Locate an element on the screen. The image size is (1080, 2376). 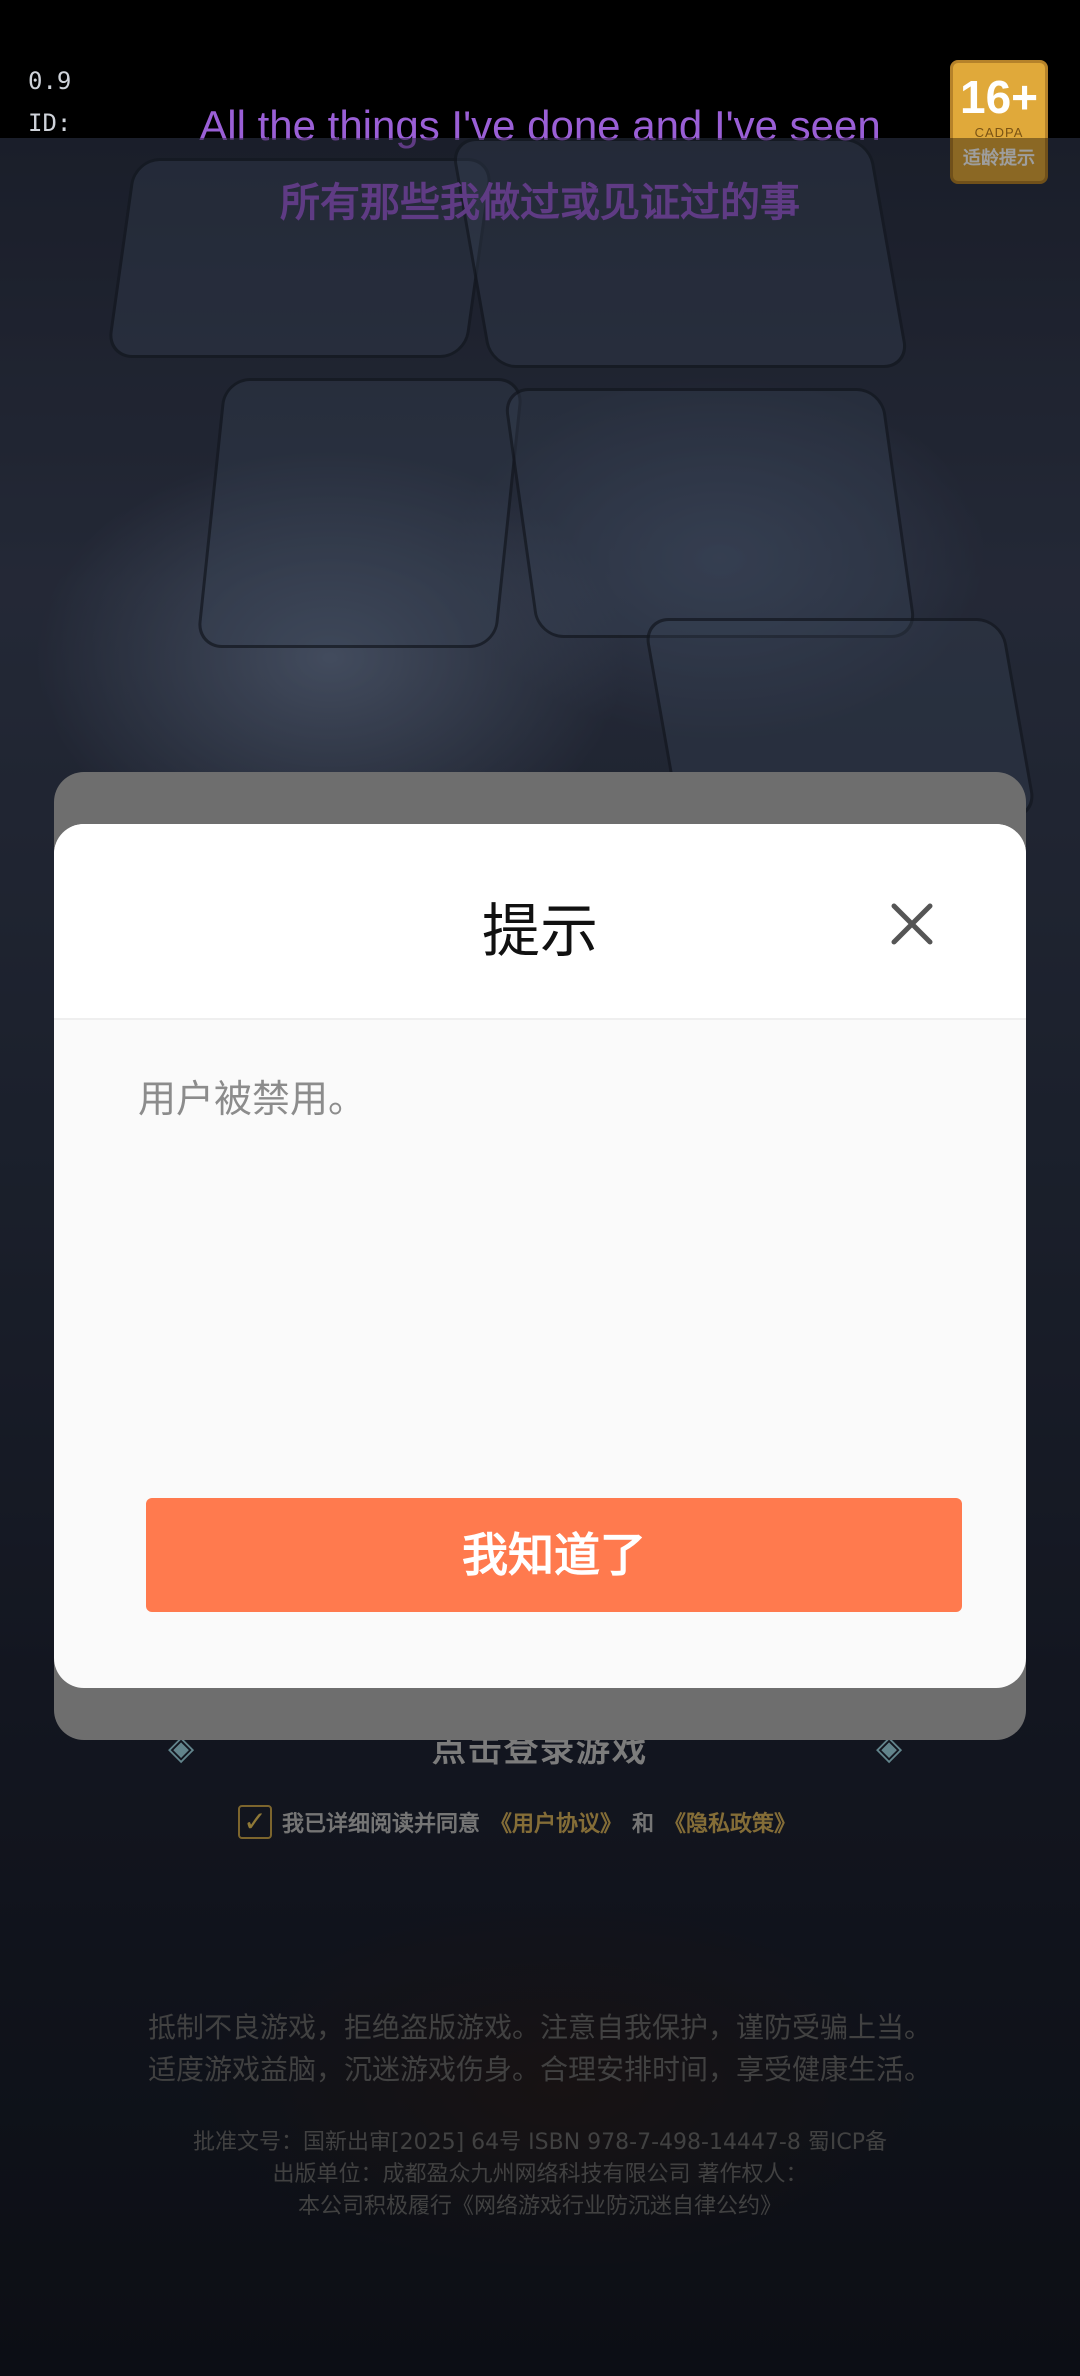
close-icon is located at coordinates (912, 924).